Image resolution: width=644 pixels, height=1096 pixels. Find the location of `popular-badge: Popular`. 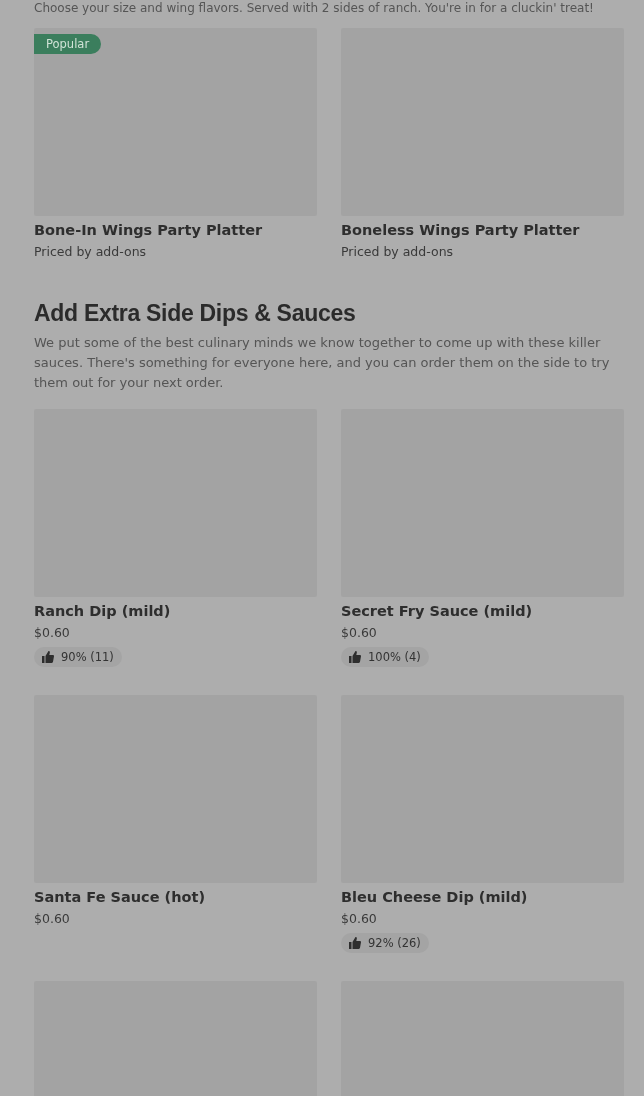

popular-badge: Popular is located at coordinates (68, 44).